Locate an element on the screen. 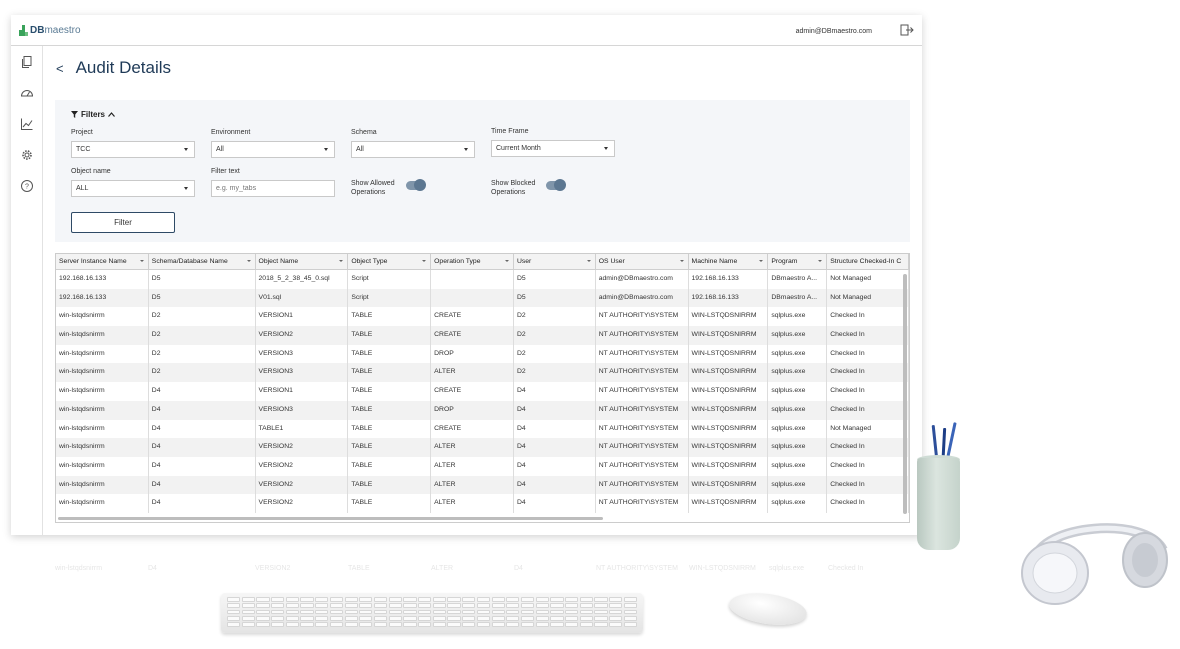  column-header: Object Name is located at coordinates (302, 262).